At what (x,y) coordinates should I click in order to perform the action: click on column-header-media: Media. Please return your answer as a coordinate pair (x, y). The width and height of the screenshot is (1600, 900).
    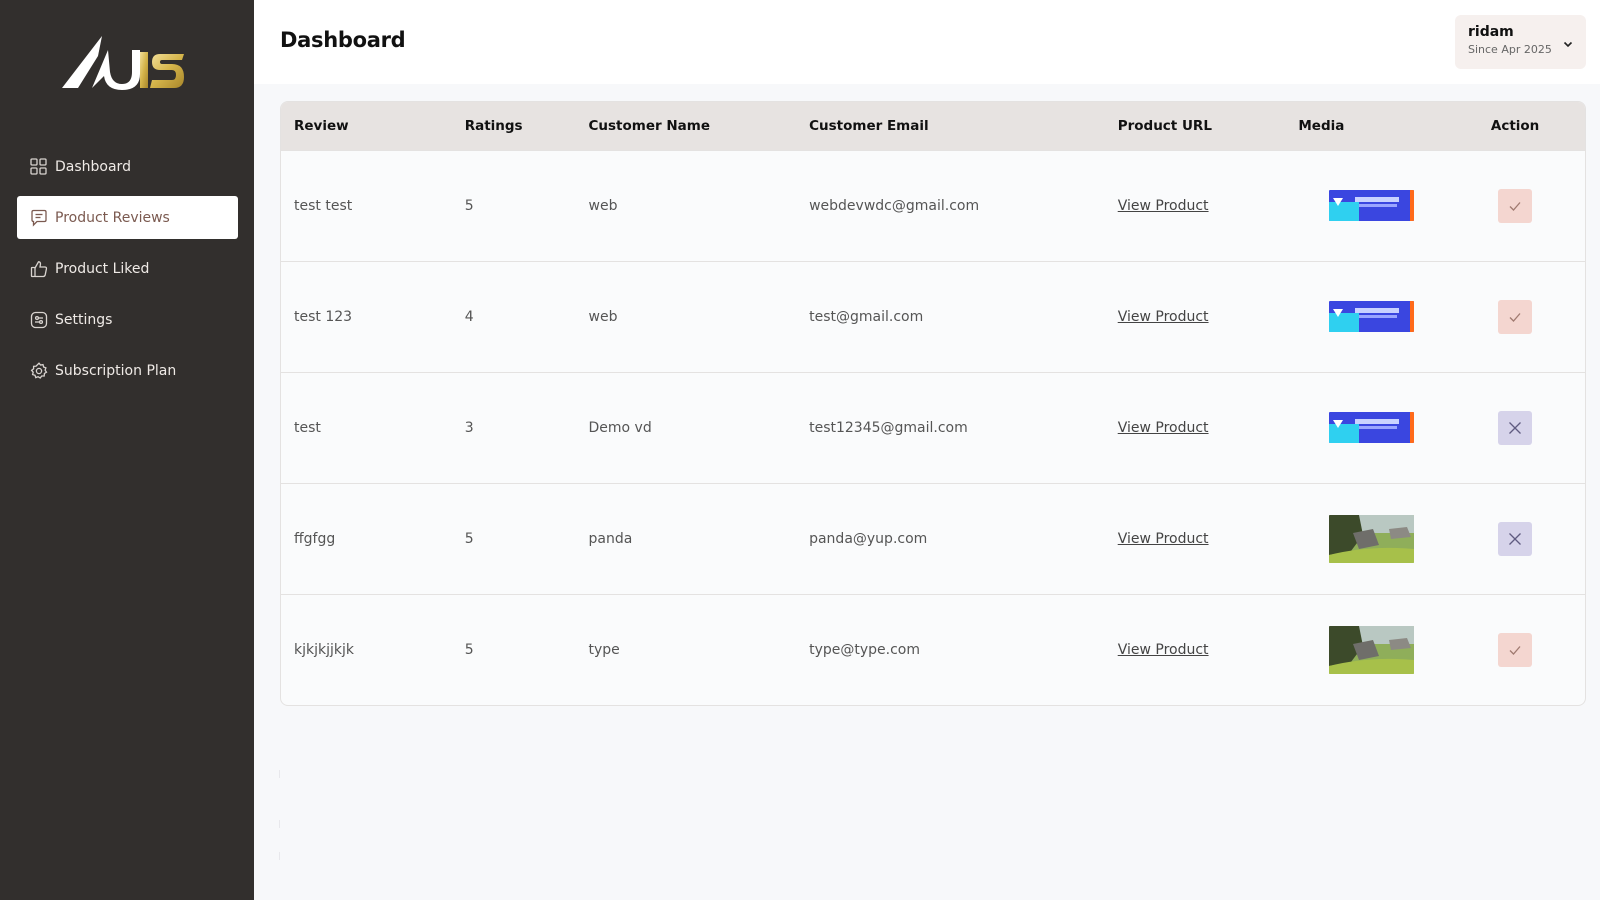
    Looking at the image, I should click on (1321, 125).